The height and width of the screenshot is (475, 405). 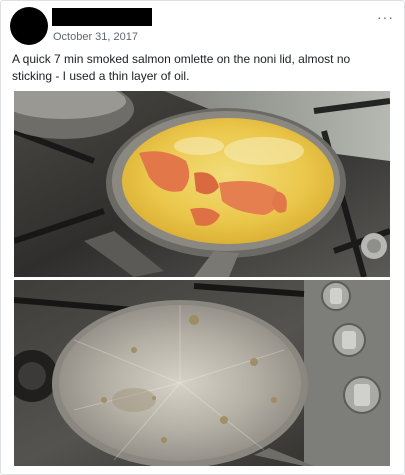 I want to click on author-name-redacted, so click(x=102, y=17).